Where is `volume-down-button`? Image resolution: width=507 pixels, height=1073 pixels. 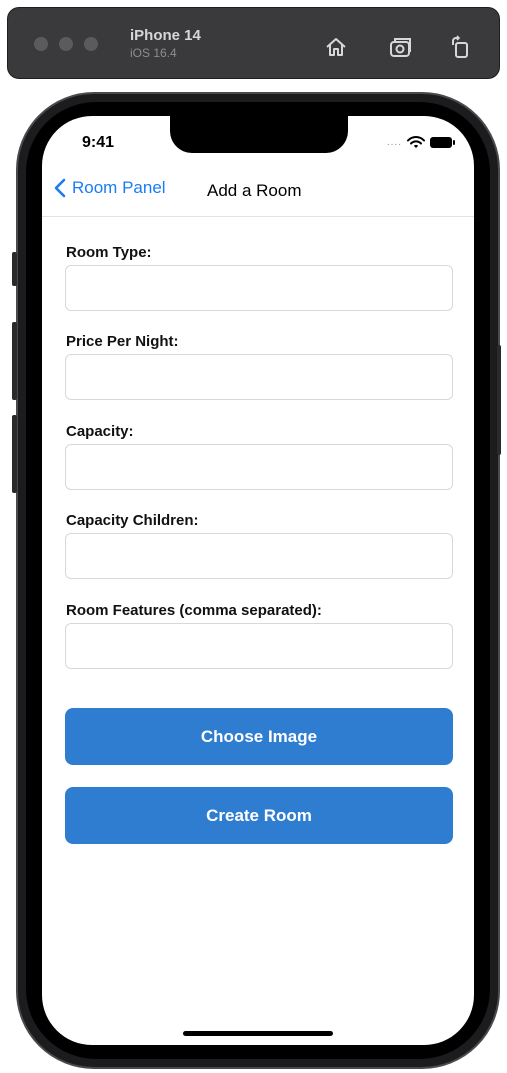 volume-down-button is located at coordinates (14, 454).